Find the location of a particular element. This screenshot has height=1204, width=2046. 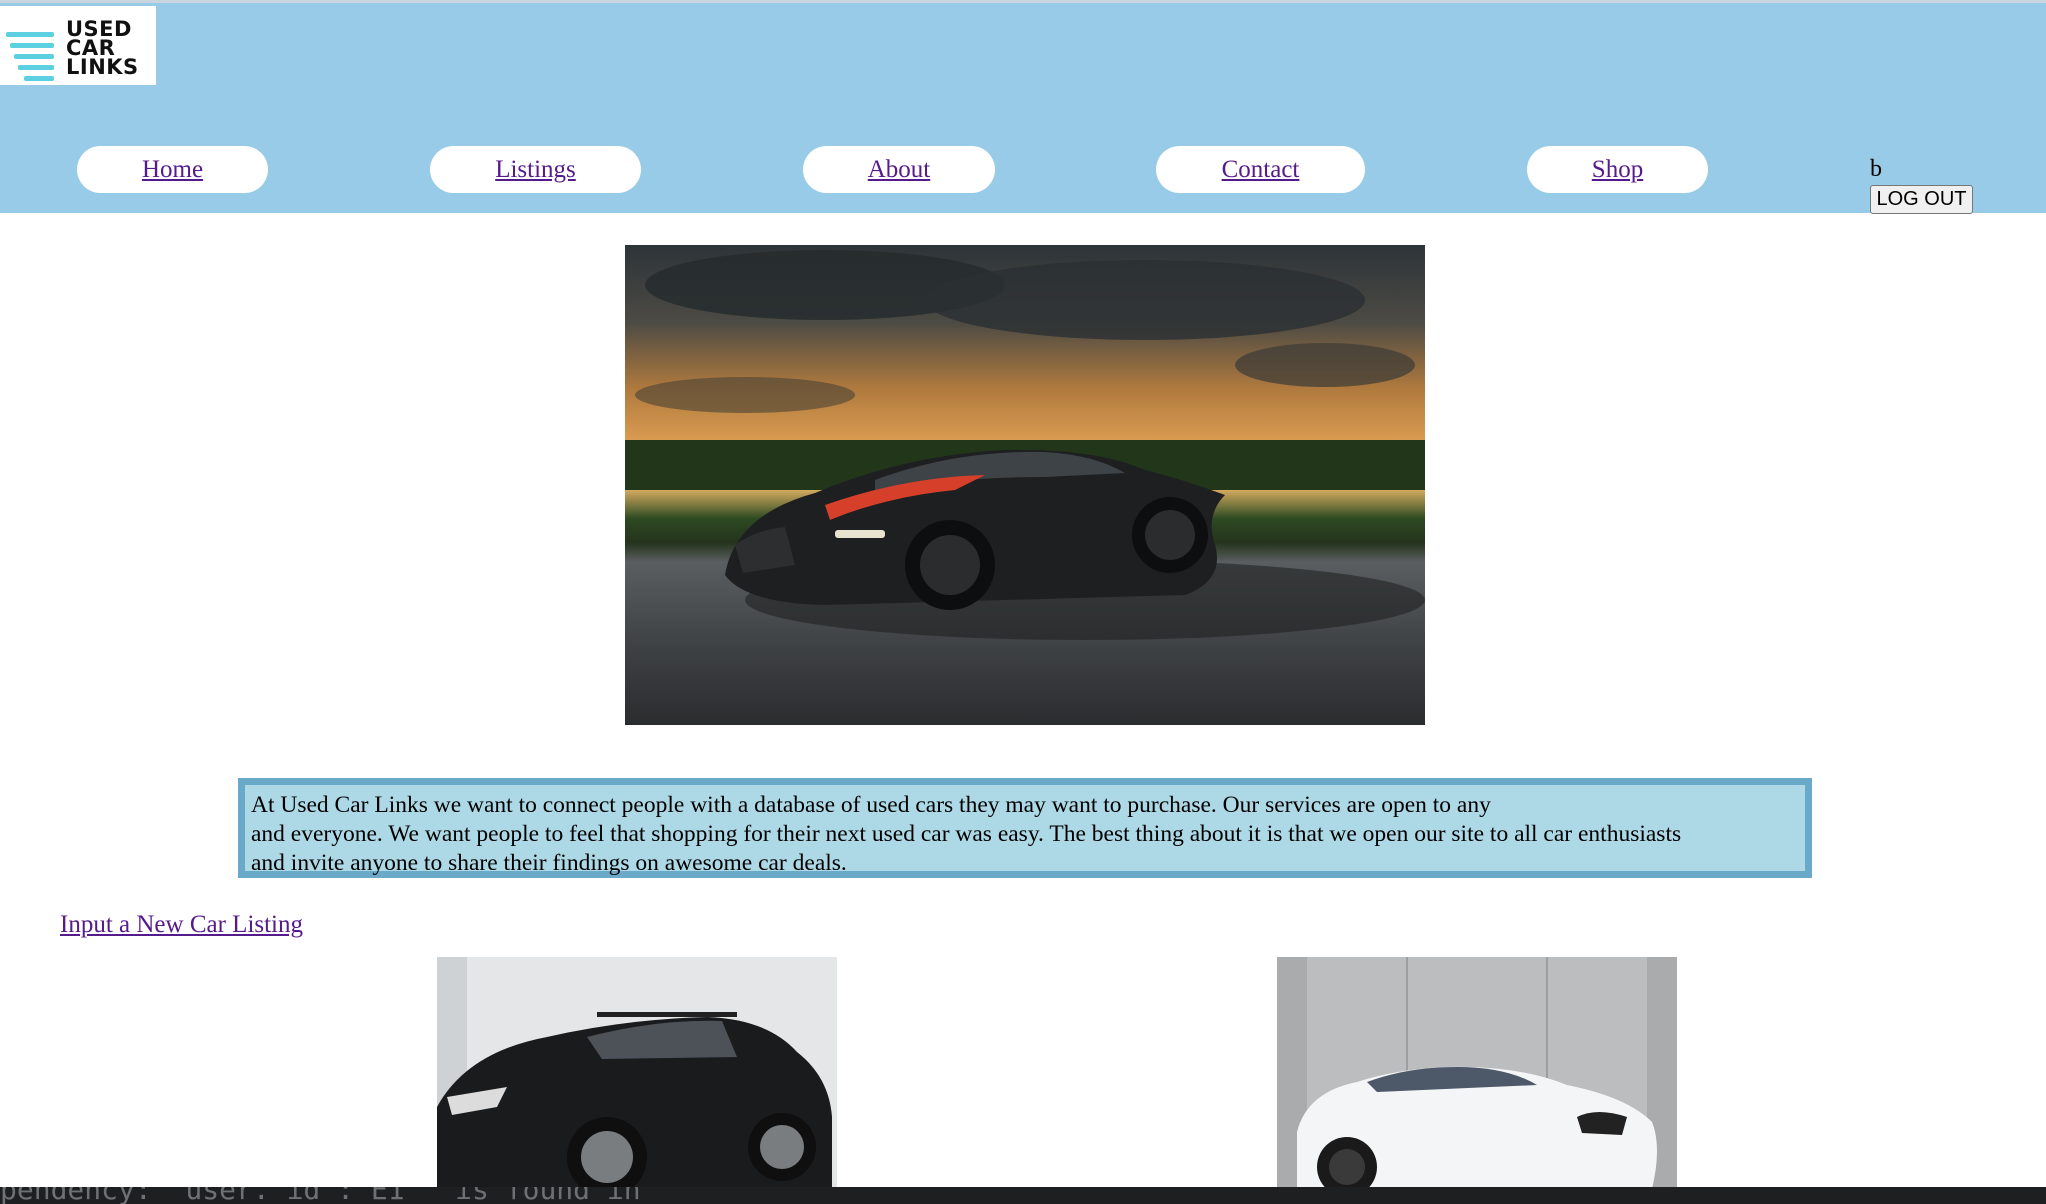

nav-item-listings: Listings is located at coordinates (535, 169).